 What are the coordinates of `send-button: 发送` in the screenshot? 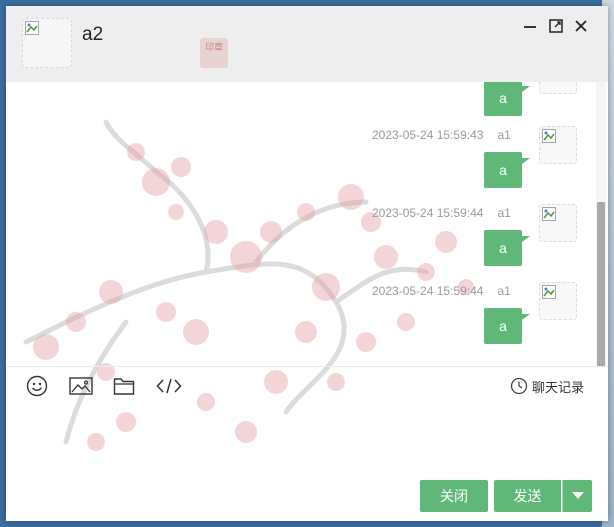 It's located at (527, 496).